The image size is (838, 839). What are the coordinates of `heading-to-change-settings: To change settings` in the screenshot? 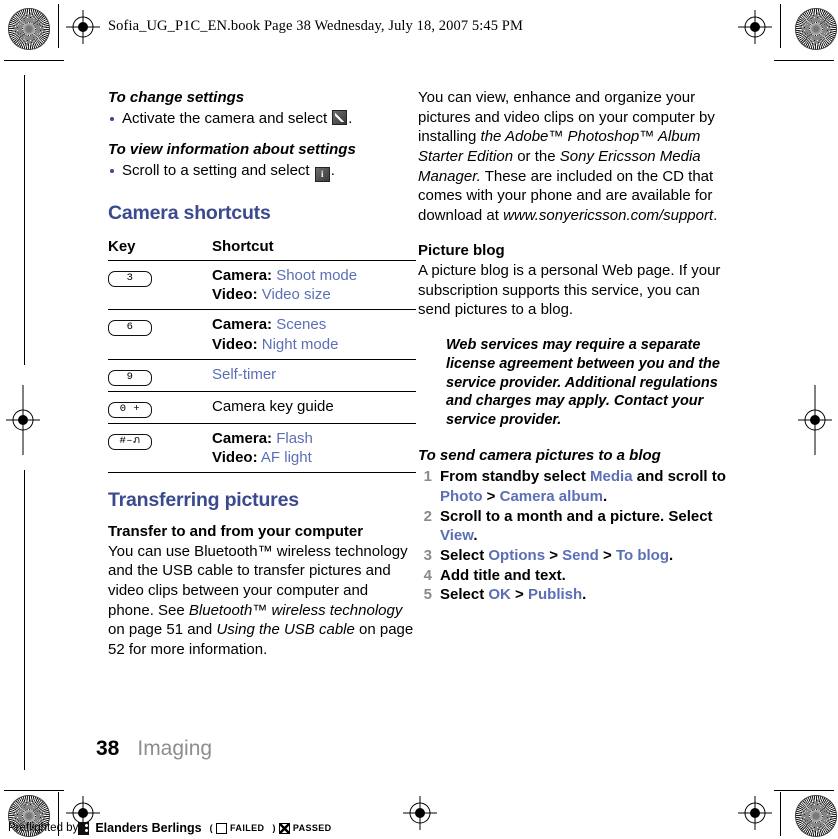 It's located at (176, 97).